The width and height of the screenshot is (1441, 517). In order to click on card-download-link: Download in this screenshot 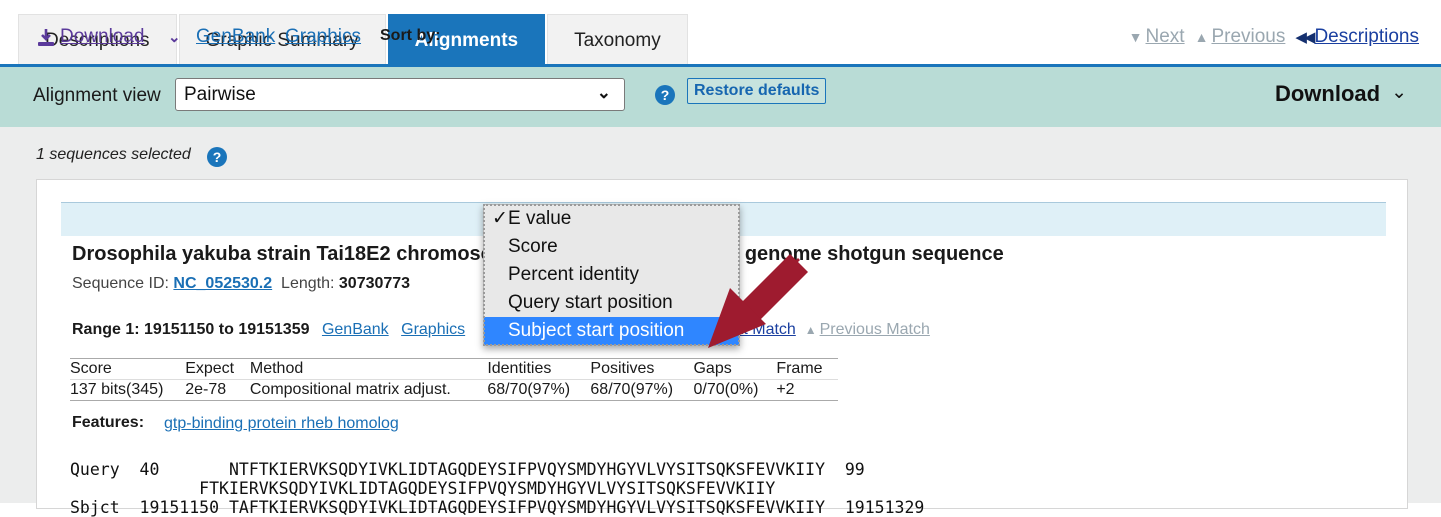, I will do `click(102, 37)`.